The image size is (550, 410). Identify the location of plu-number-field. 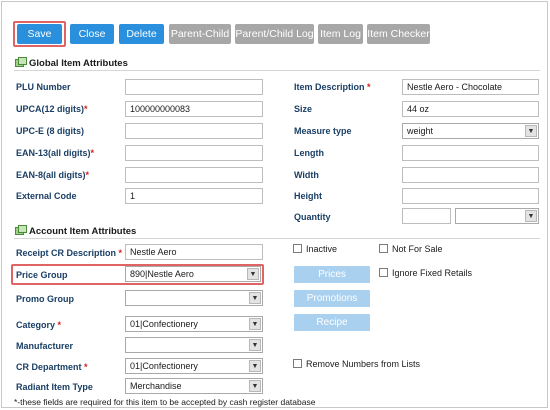
(194, 87).